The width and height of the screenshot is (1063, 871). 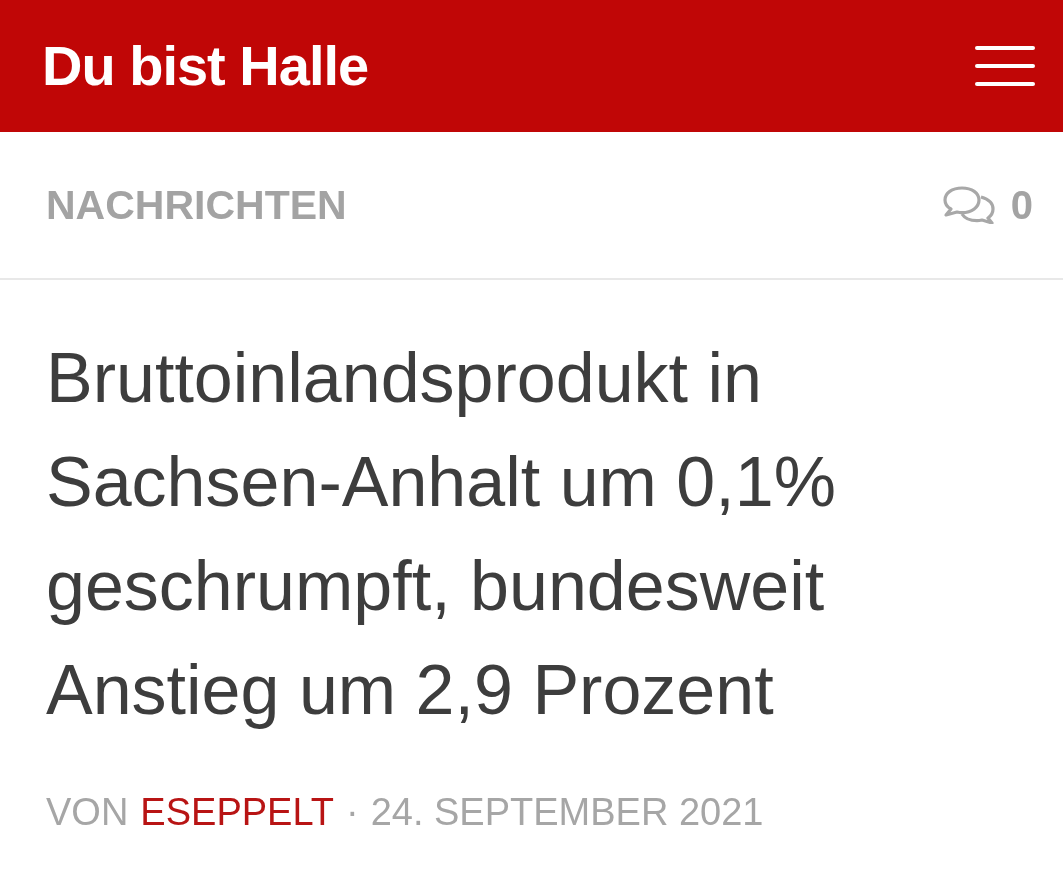 I want to click on byline-prefix: VON, so click(x=87, y=812).